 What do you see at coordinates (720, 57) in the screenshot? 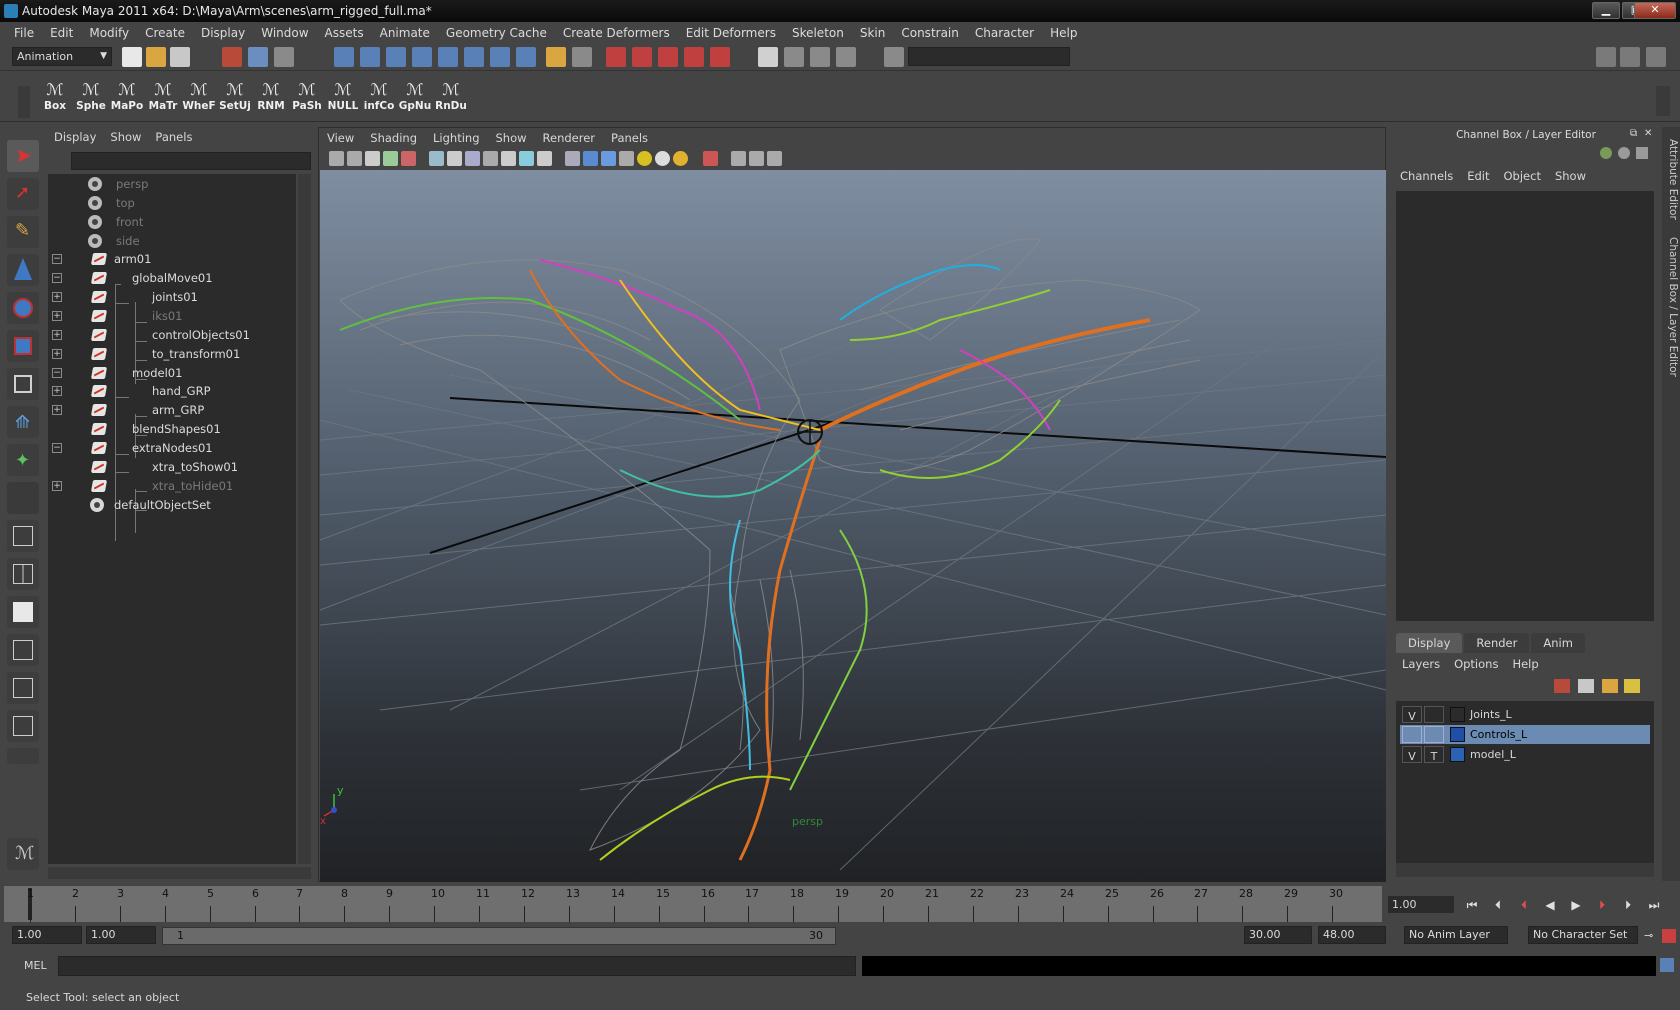
I see `make-live-icon` at bounding box center [720, 57].